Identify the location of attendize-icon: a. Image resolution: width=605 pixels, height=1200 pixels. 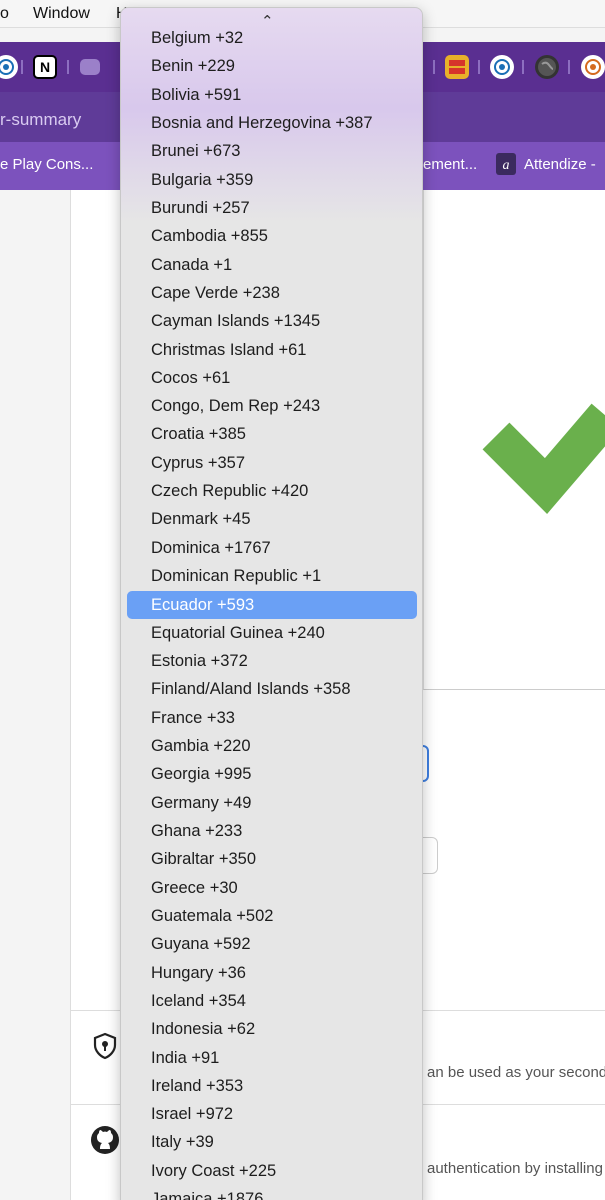
(506, 166).